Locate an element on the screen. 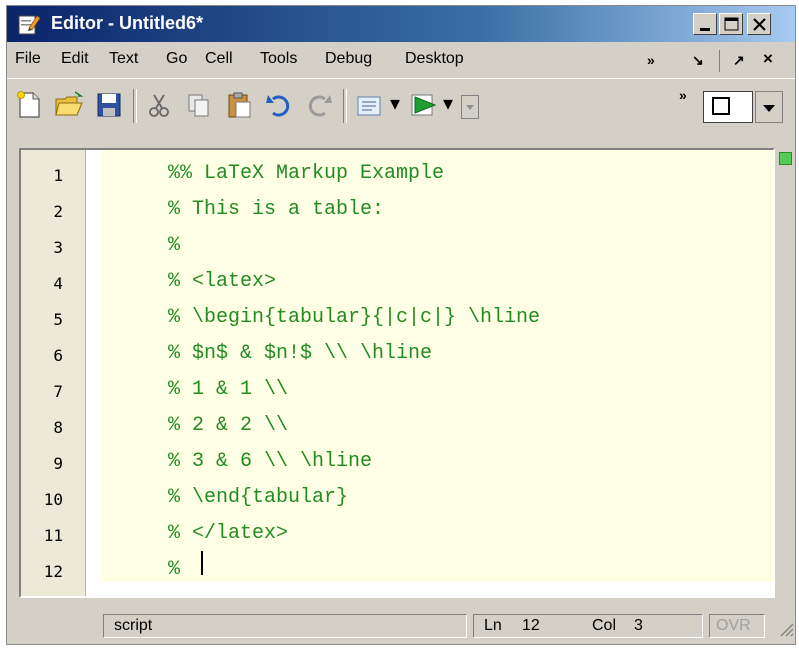 This screenshot has height=648, width=799. line-number: 4 is located at coordinates (58, 283).